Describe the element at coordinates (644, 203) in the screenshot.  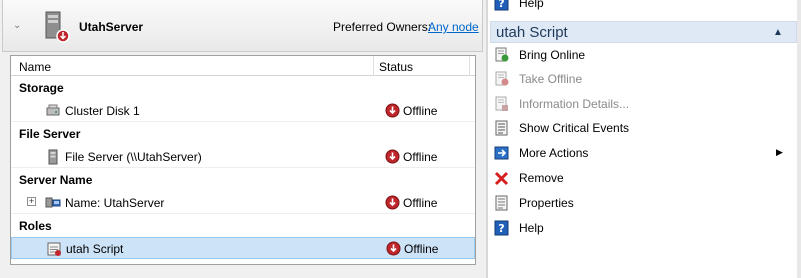
I see `action-properties: Properties` at that location.